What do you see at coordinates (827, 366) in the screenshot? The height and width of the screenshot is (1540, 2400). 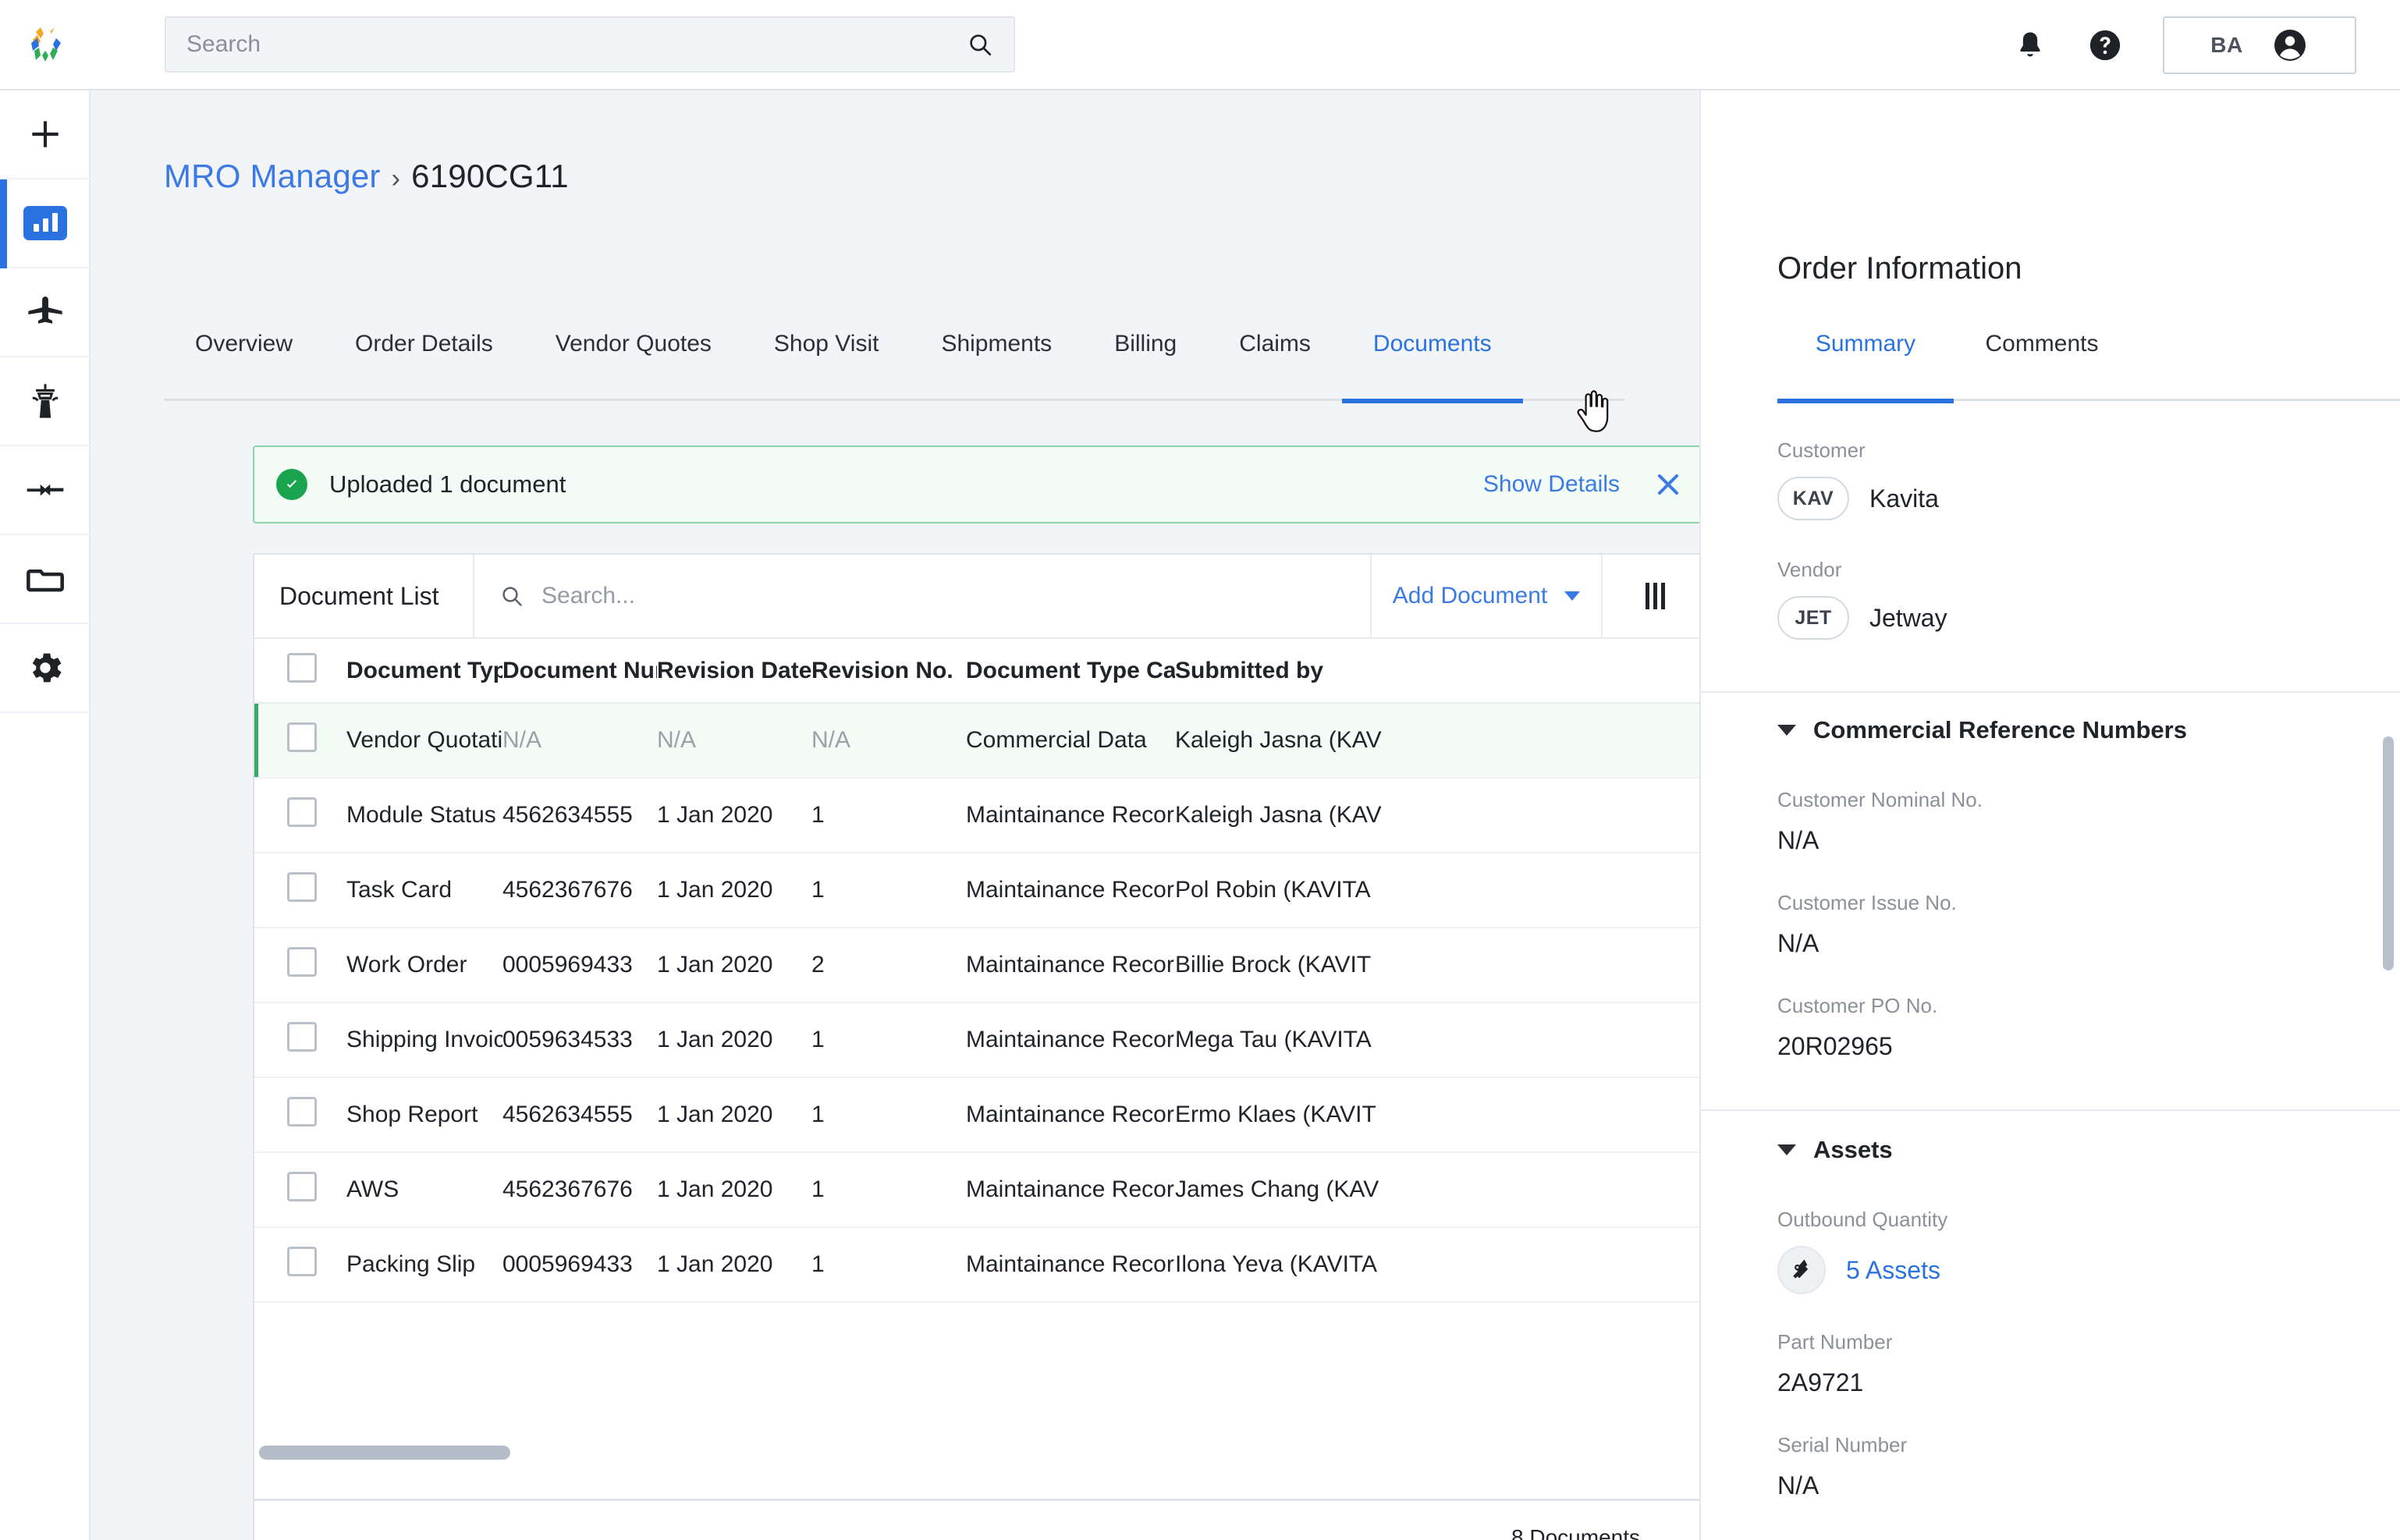 I see `tab-shop-visit: Shop Visit` at bounding box center [827, 366].